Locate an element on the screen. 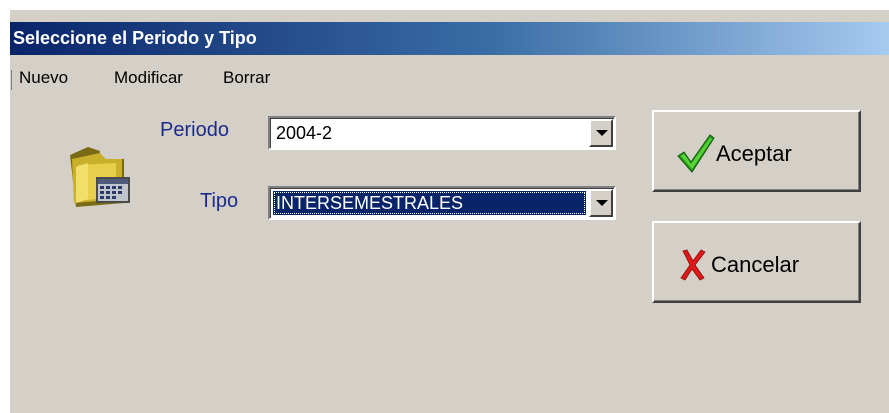 This screenshot has height=413, width=889. periodo-label: Periodo is located at coordinates (194, 130).